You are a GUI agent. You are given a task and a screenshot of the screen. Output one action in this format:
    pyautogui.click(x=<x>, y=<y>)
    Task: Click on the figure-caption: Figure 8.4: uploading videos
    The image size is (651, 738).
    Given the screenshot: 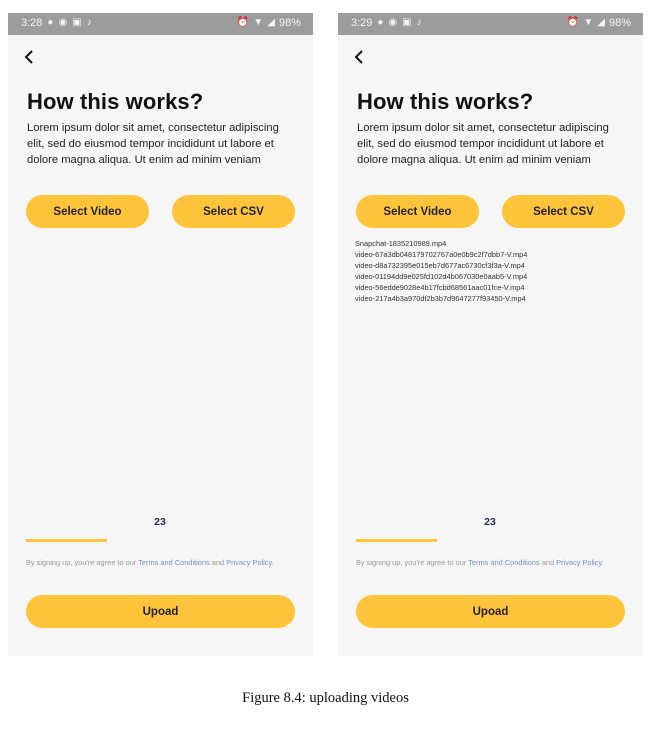 What is the action you would take?
    pyautogui.click(x=325, y=698)
    